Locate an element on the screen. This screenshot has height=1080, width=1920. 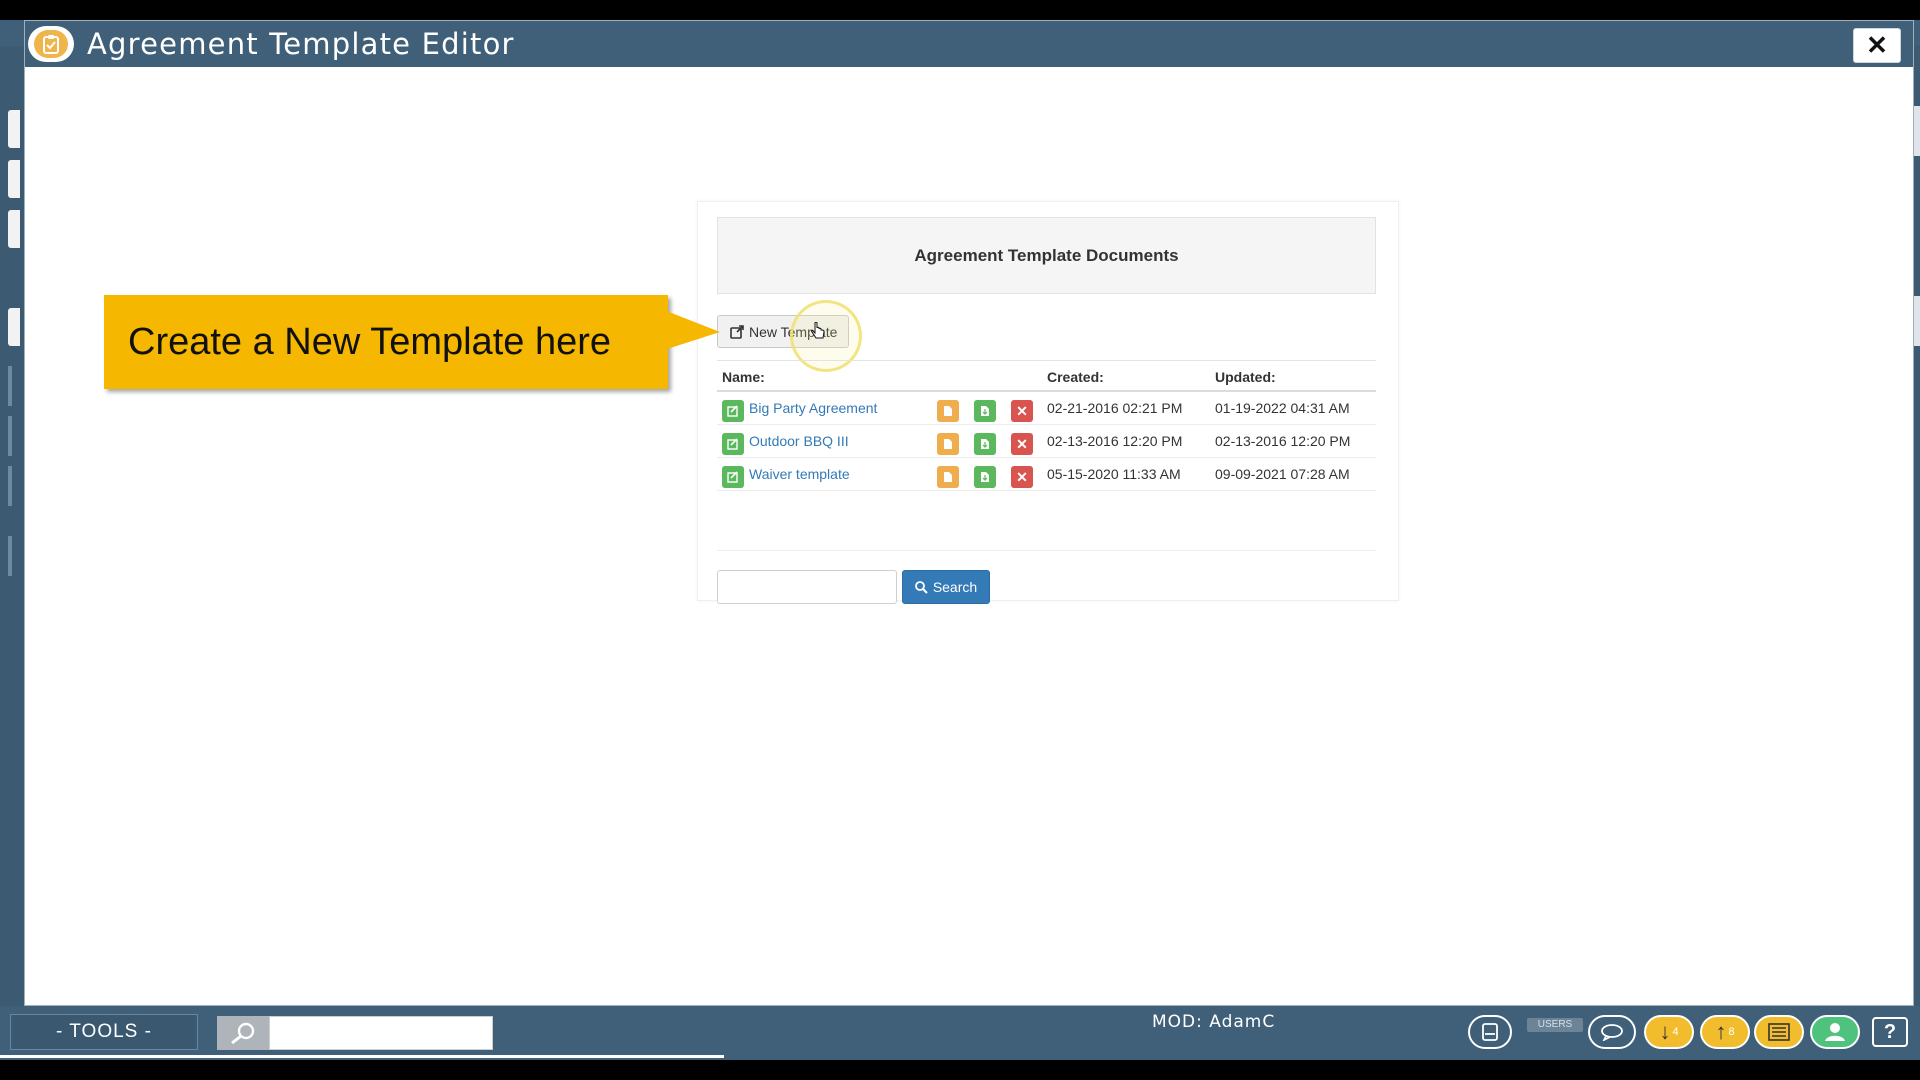
taskbar-search-button is located at coordinates (243, 1033).